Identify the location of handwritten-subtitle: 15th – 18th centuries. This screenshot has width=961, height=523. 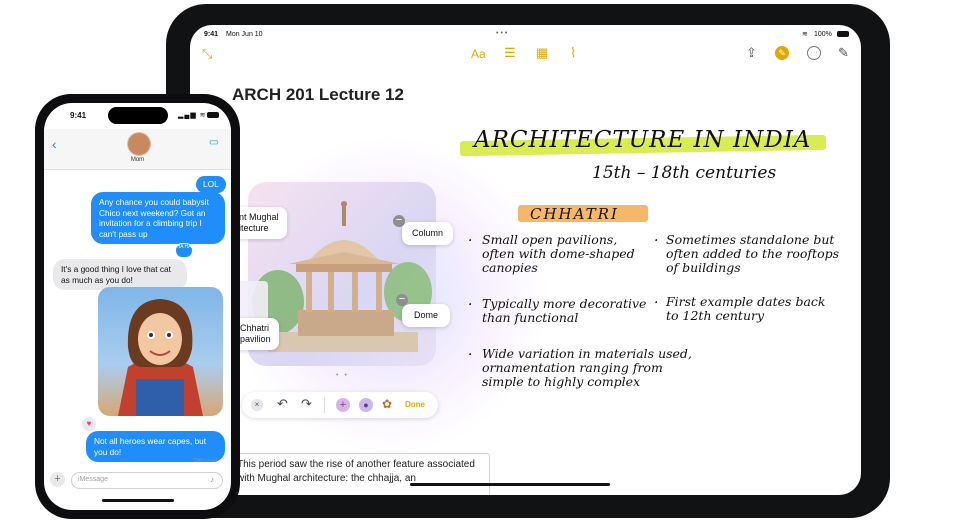
(684, 173).